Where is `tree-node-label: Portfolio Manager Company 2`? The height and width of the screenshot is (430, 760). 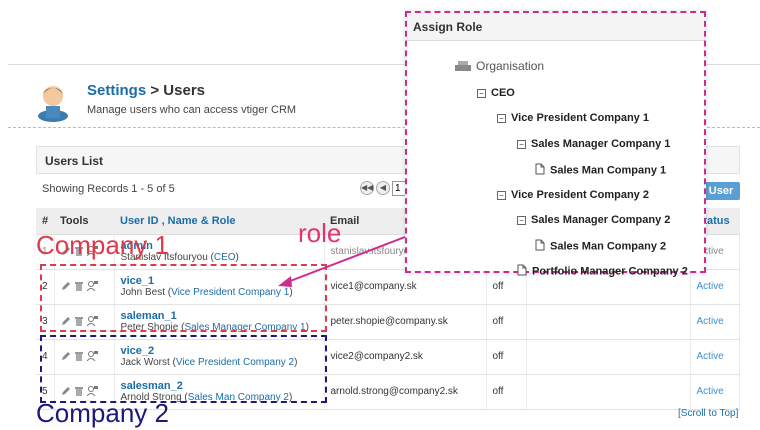
tree-node-label: Portfolio Manager Company 2 is located at coordinates (610, 271).